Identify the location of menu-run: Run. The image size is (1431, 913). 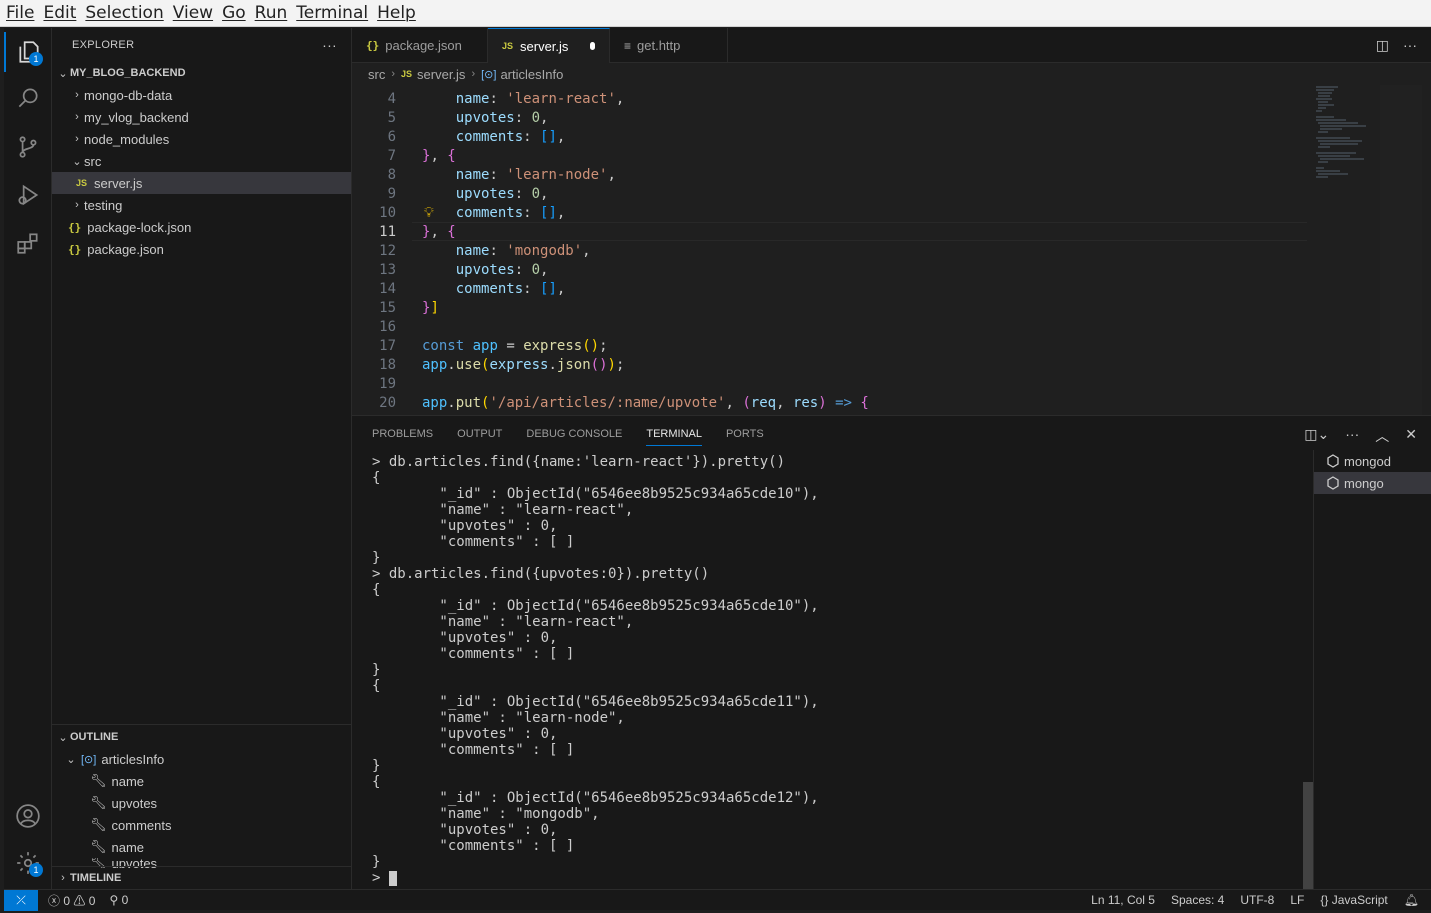
(271, 13).